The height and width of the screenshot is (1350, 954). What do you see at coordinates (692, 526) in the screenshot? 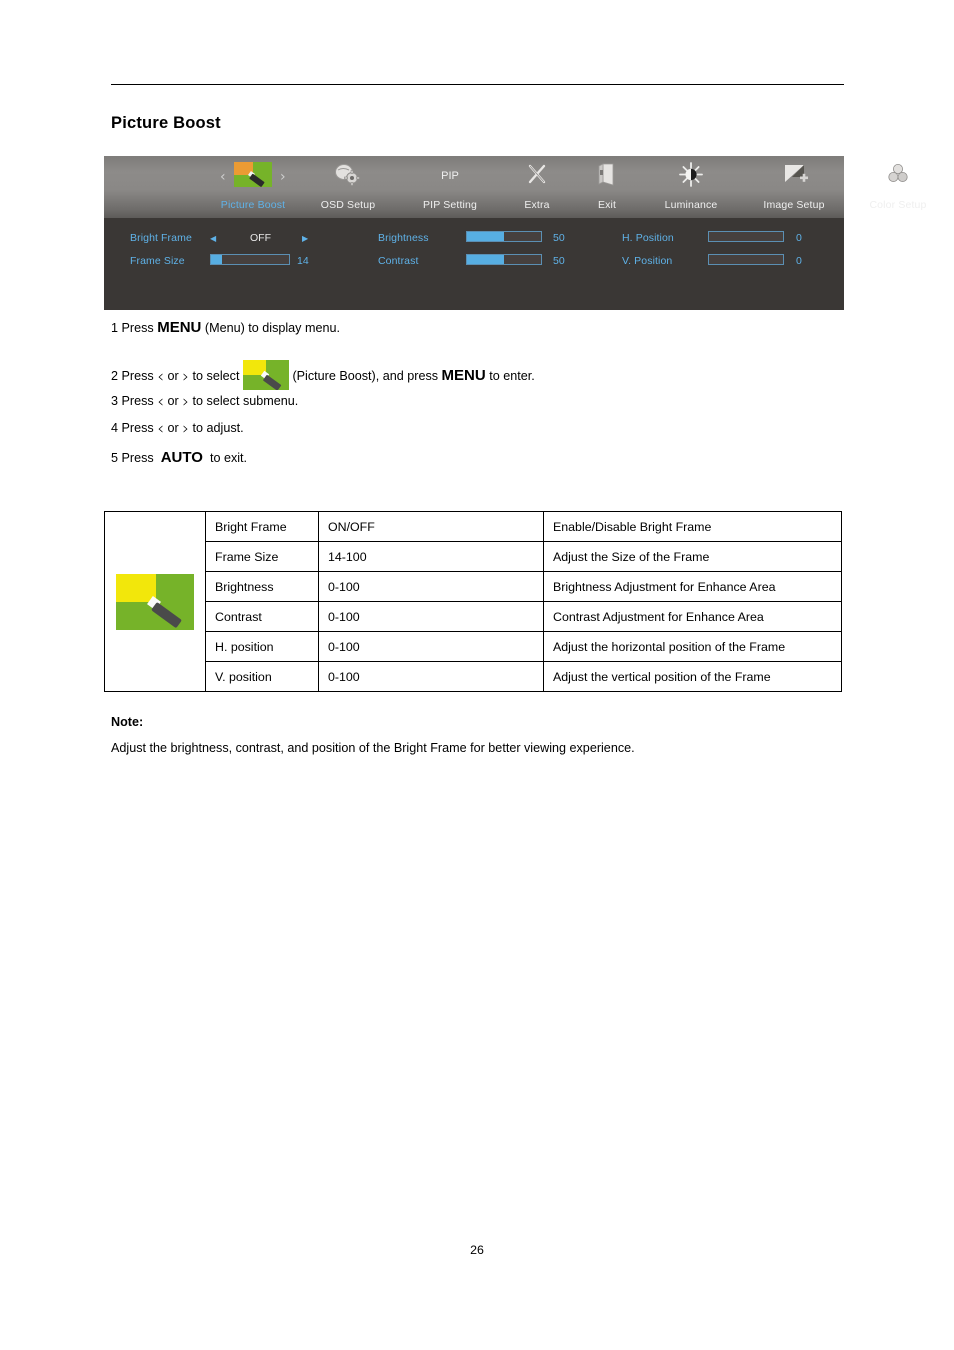
I see `spec-row-description: Enable/Disable Bright Frame` at bounding box center [692, 526].